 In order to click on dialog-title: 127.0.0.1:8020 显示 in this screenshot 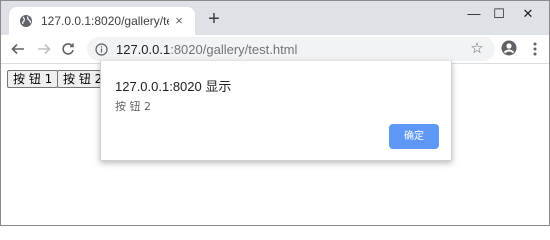, I will do `click(173, 86)`.